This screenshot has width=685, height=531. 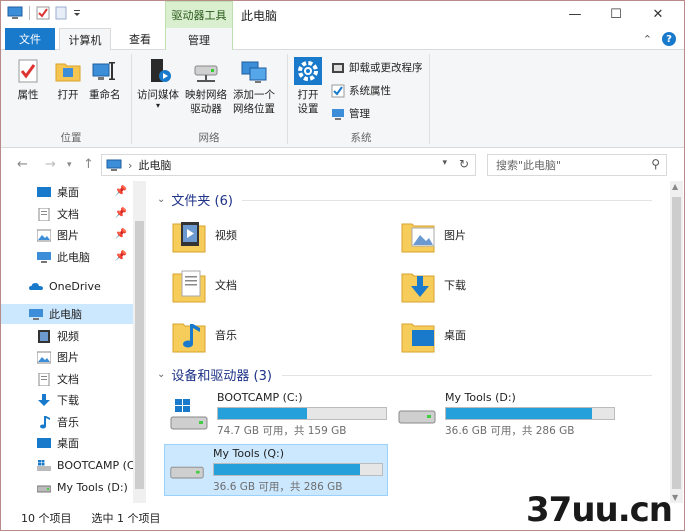 I want to click on folder-tile-documents: 文档, so click(x=271, y=285).